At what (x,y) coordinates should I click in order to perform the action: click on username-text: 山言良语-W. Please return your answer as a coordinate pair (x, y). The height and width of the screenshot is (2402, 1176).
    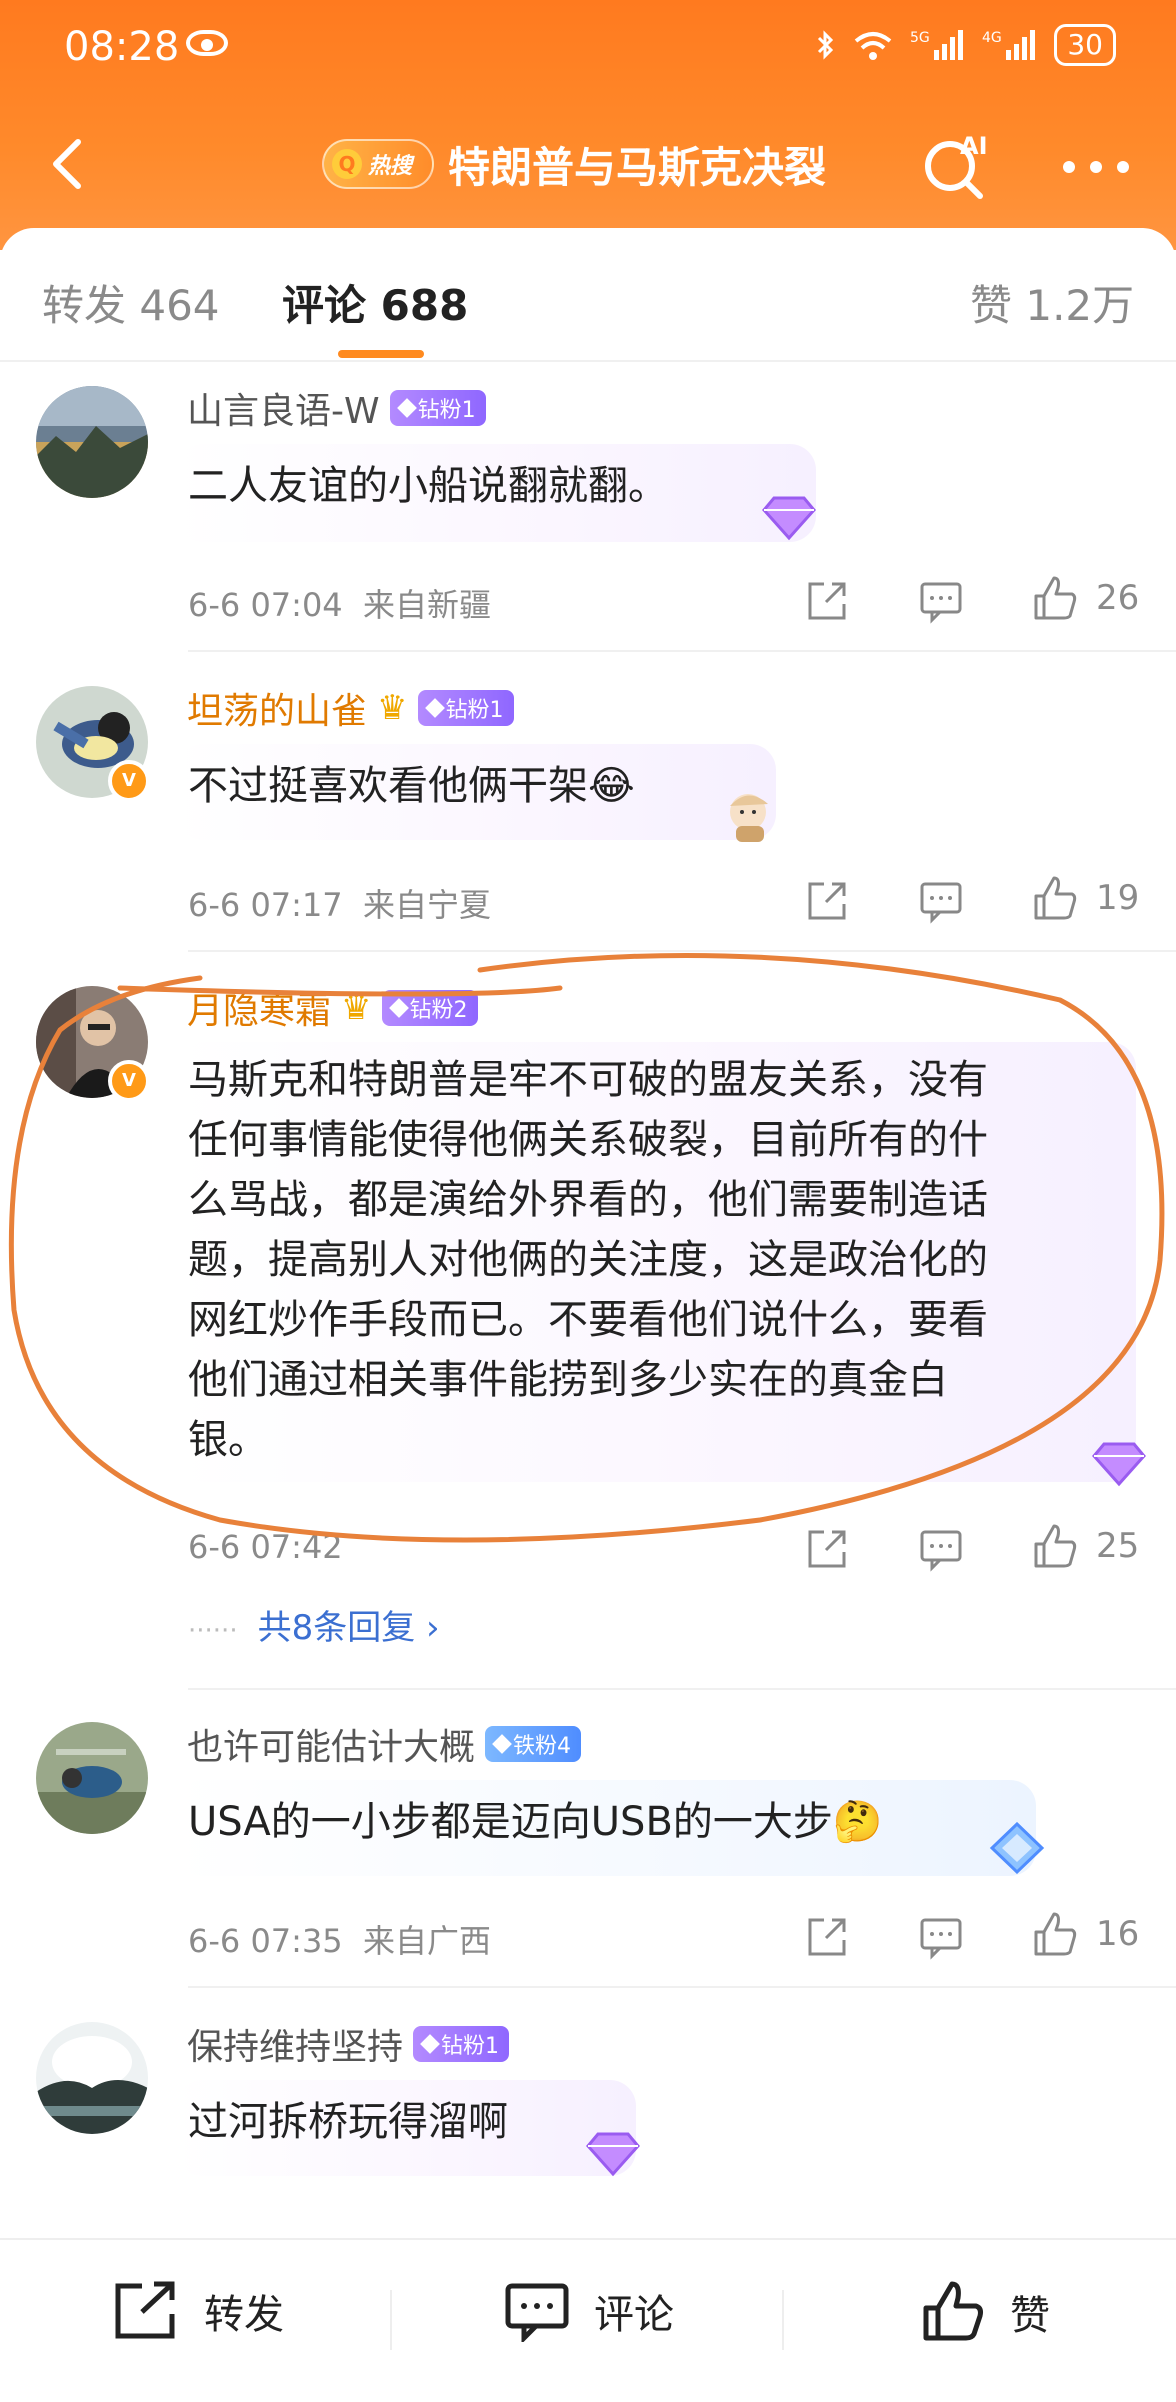
    Looking at the image, I should click on (283, 411).